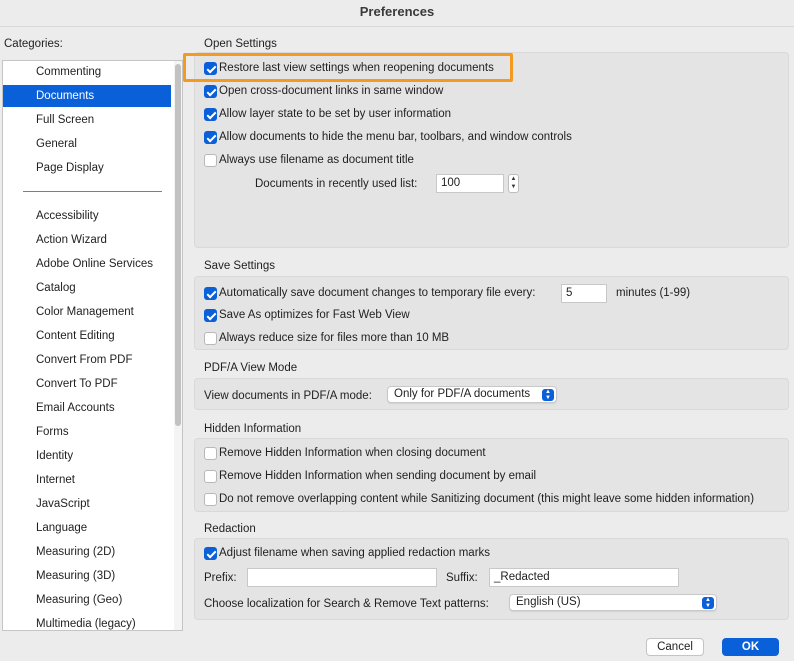 The width and height of the screenshot is (794, 661). Describe the element at coordinates (348, 67) in the screenshot. I see `highlight-annotation` at that location.